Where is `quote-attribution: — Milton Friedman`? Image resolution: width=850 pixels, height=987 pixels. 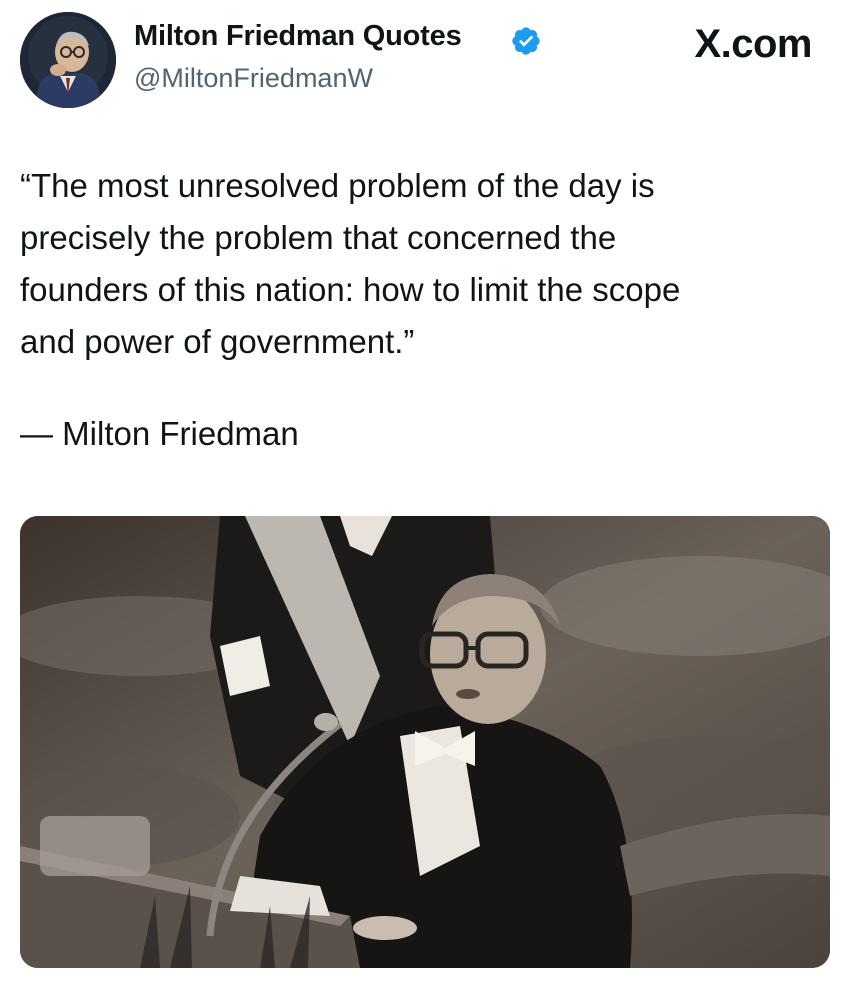 quote-attribution: — Milton Friedman is located at coordinates (159, 433).